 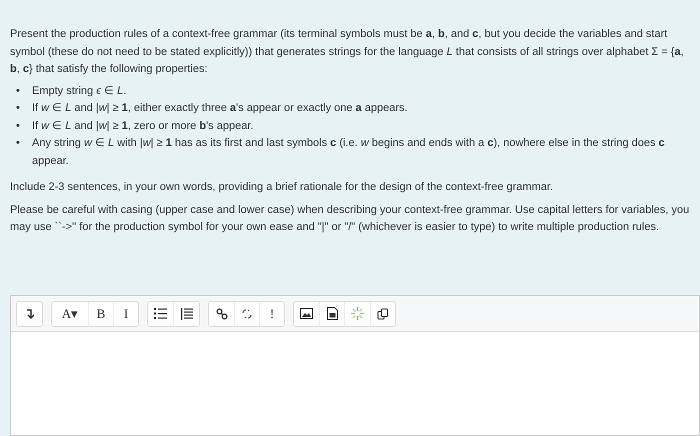 What do you see at coordinates (222, 314) in the screenshot?
I see `link-icon` at bounding box center [222, 314].